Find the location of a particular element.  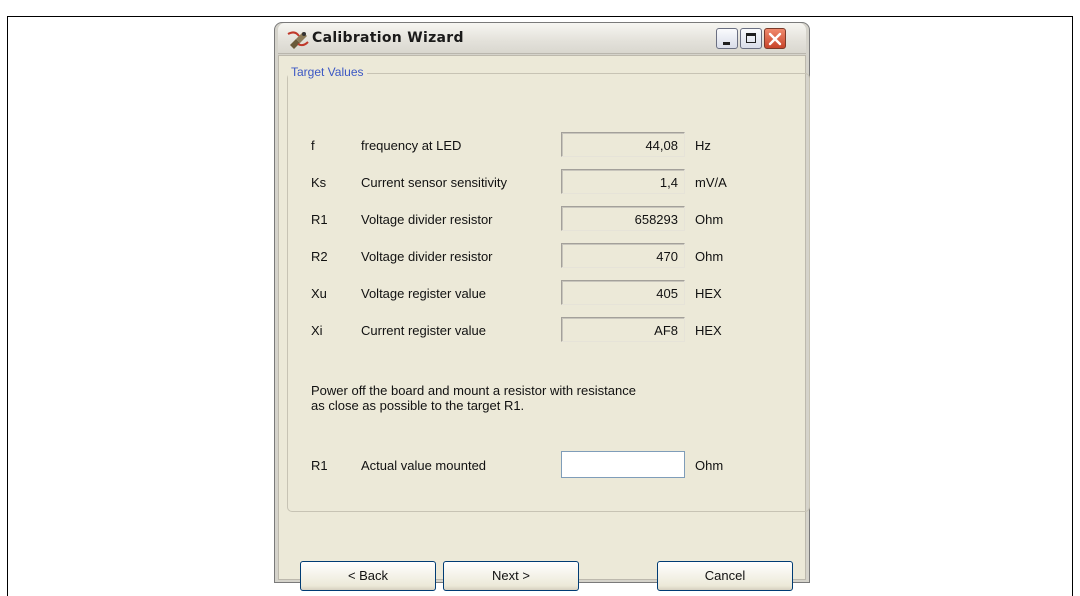

row-label: Voltage register value is located at coordinates (424, 293).